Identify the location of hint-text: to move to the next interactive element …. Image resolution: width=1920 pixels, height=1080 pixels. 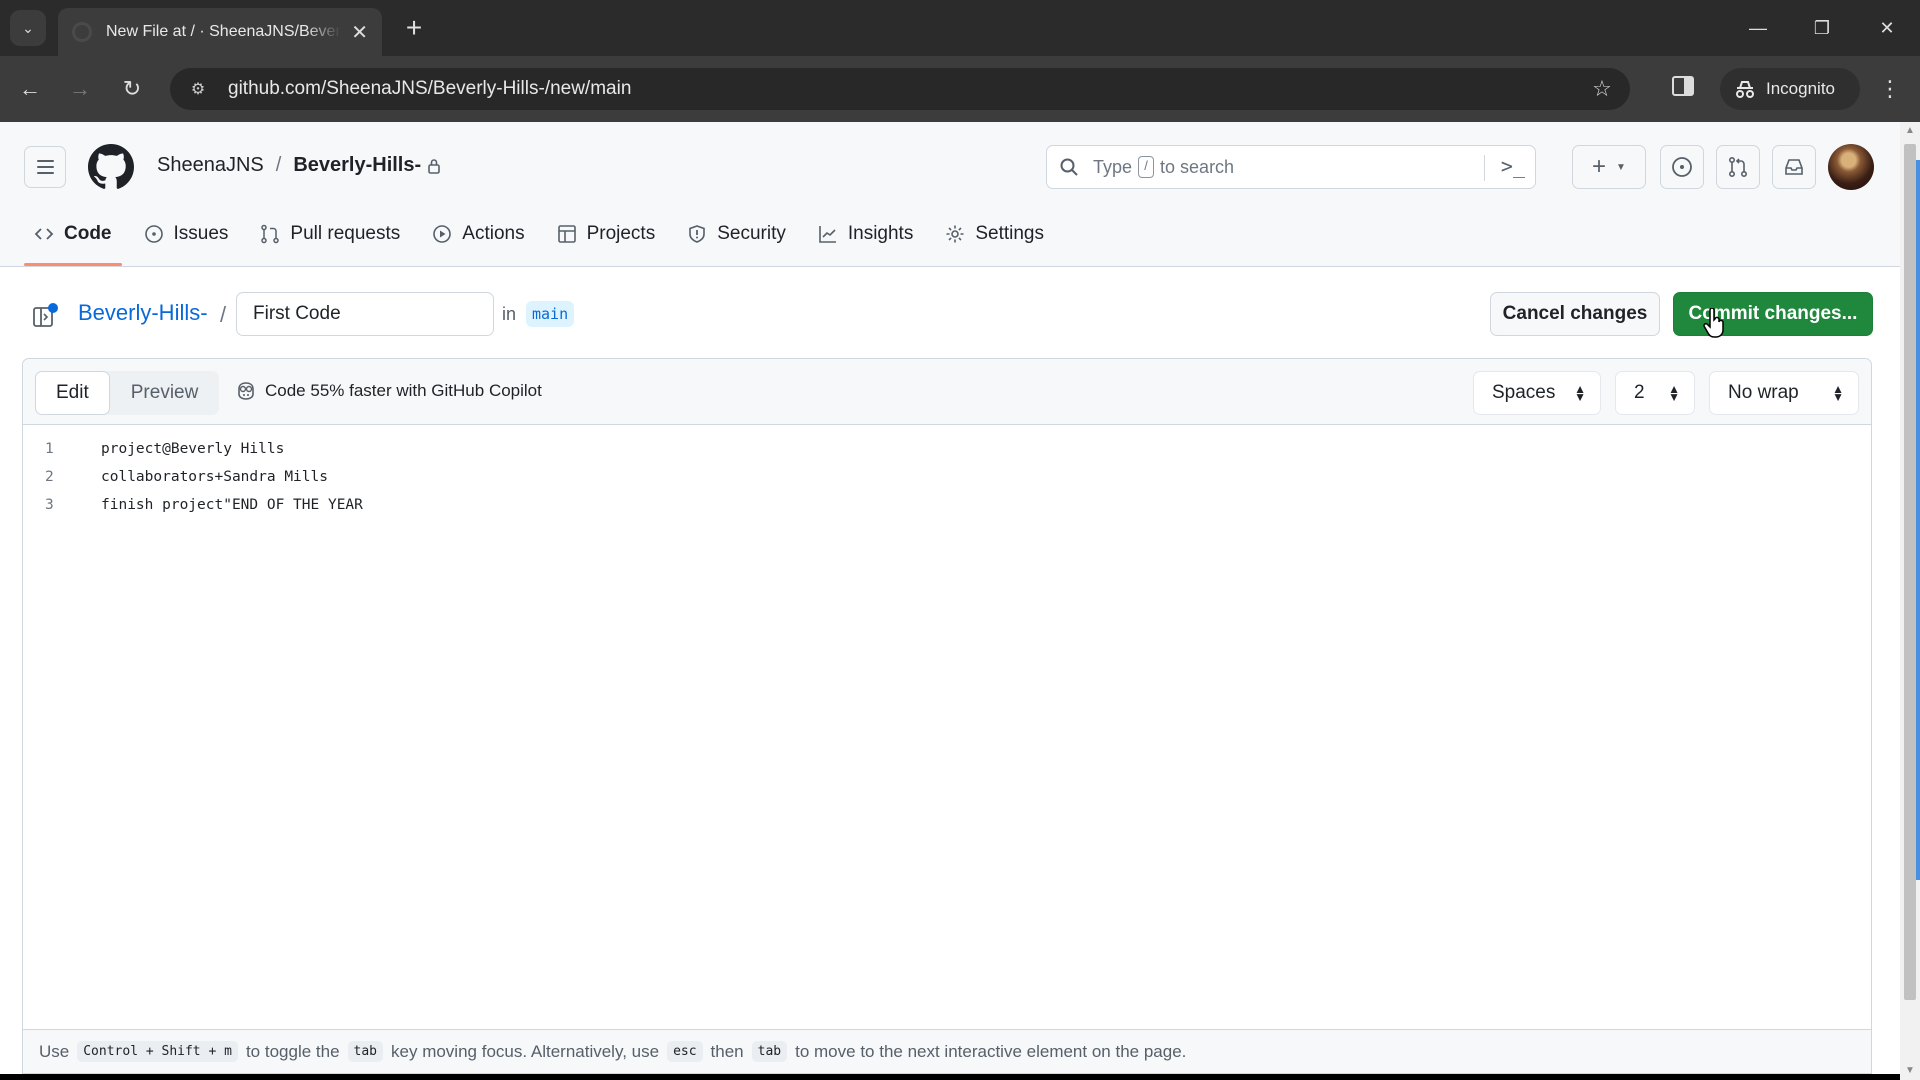
(991, 1051).